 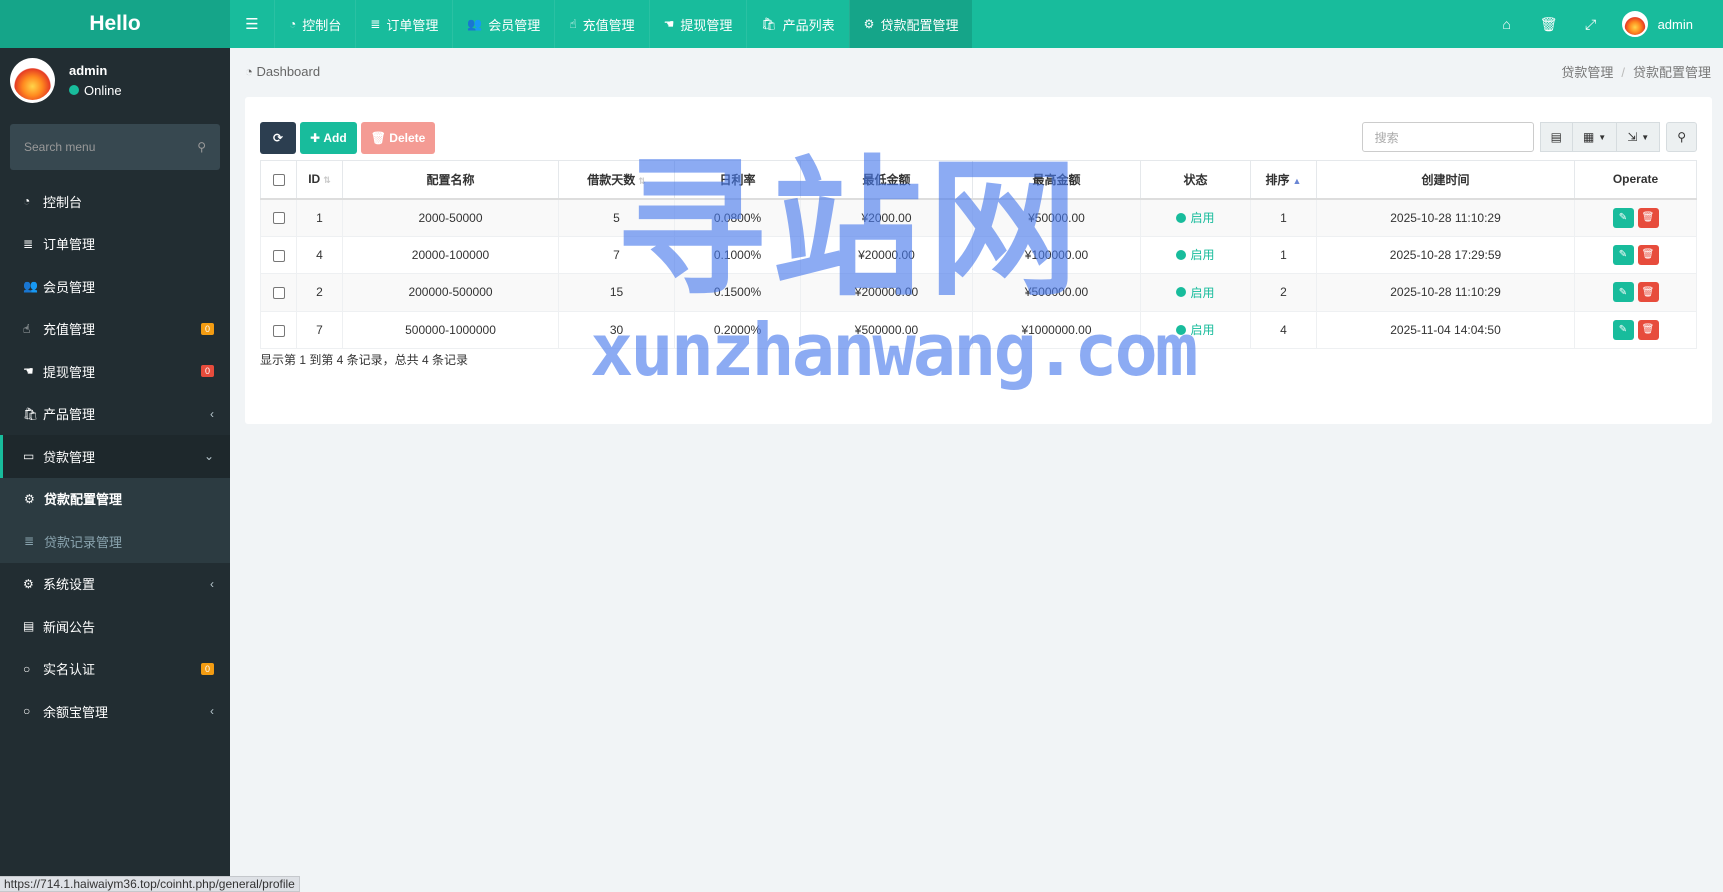 What do you see at coordinates (115, 329) in the screenshot?
I see `sidebar-item-recharge: ☝ 充值管理 0` at bounding box center [115, 329].